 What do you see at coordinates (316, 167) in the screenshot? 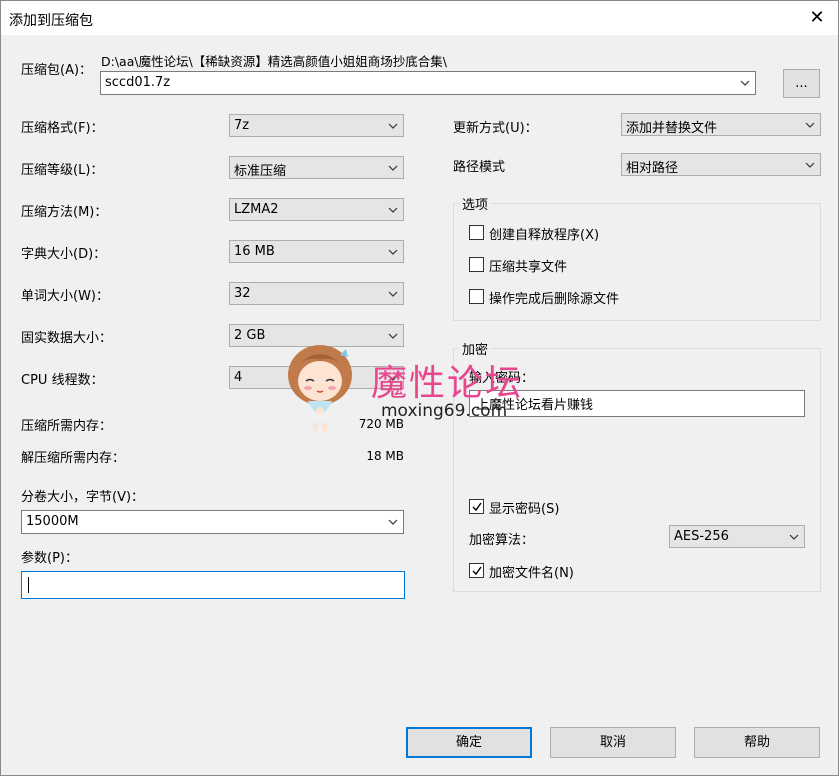
I see `level-select: 标准压缩` at bounding box center [316, 167].